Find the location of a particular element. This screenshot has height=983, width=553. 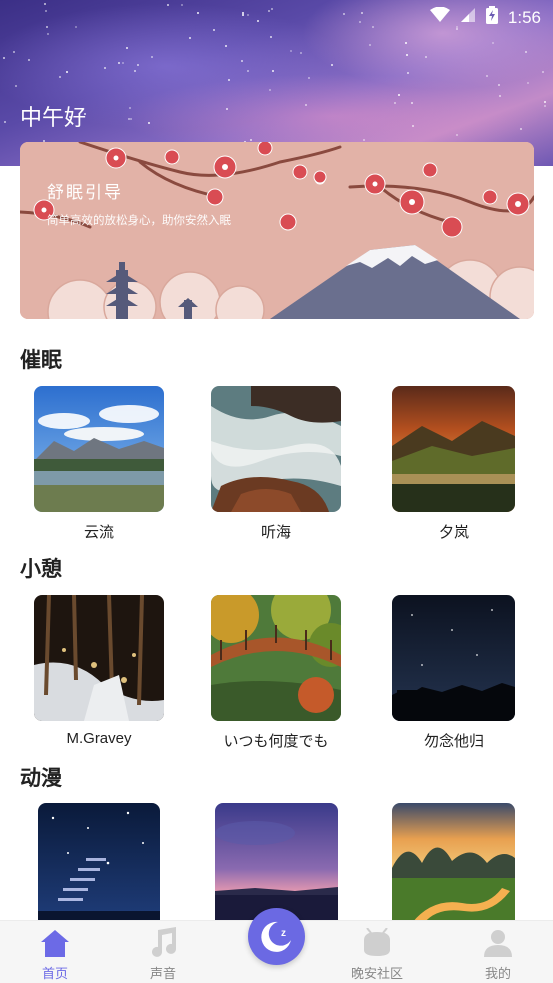

track-card-listen-sea is located at coordinates (276, 449).